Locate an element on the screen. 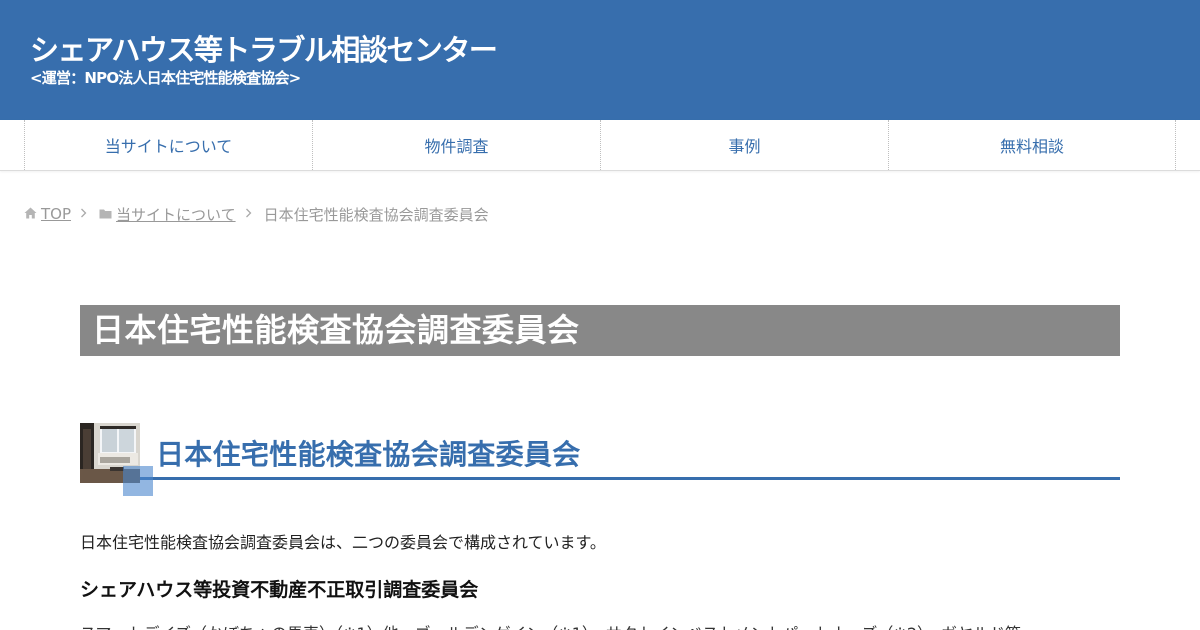  site-title: シェアハウス等トラブル相談センター is located at coordinates (264, 50).